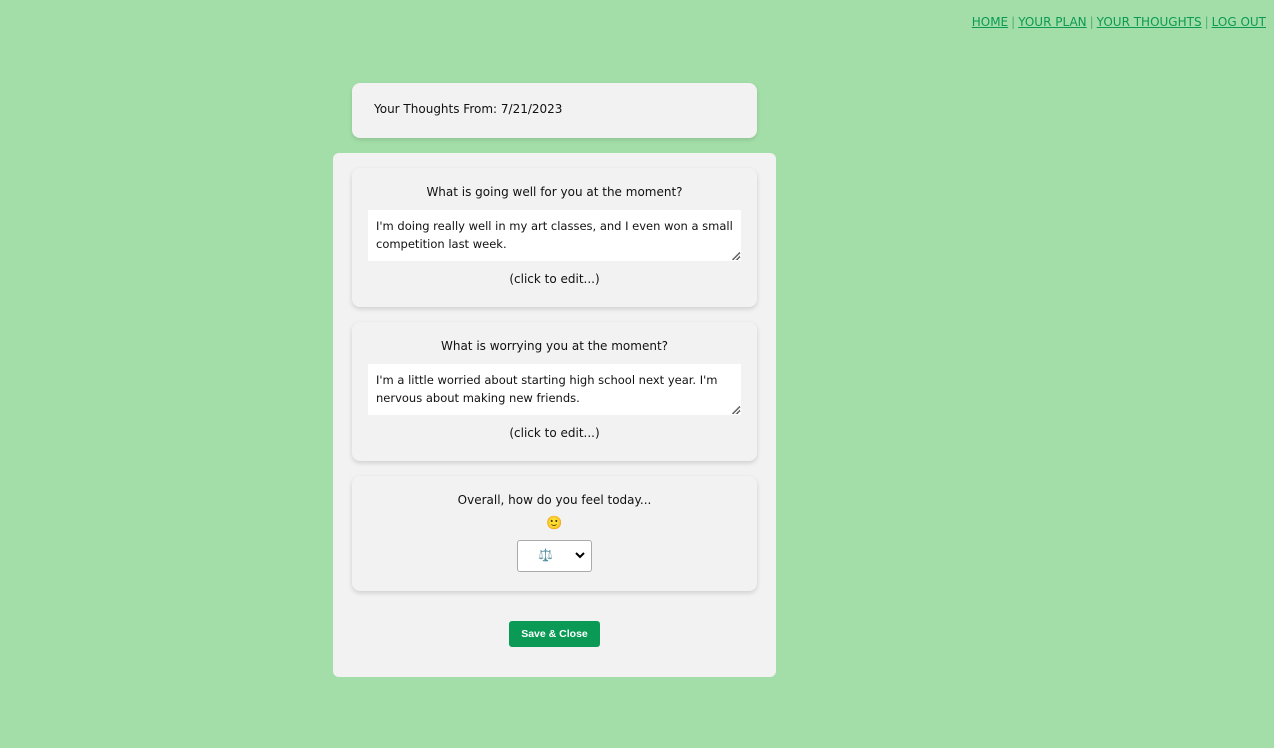 This screenshot has height=748, width=1274. Describe the element at coordinates (554, 634) in the screenshot. I see `save-close-button: Save & Close` at that location.